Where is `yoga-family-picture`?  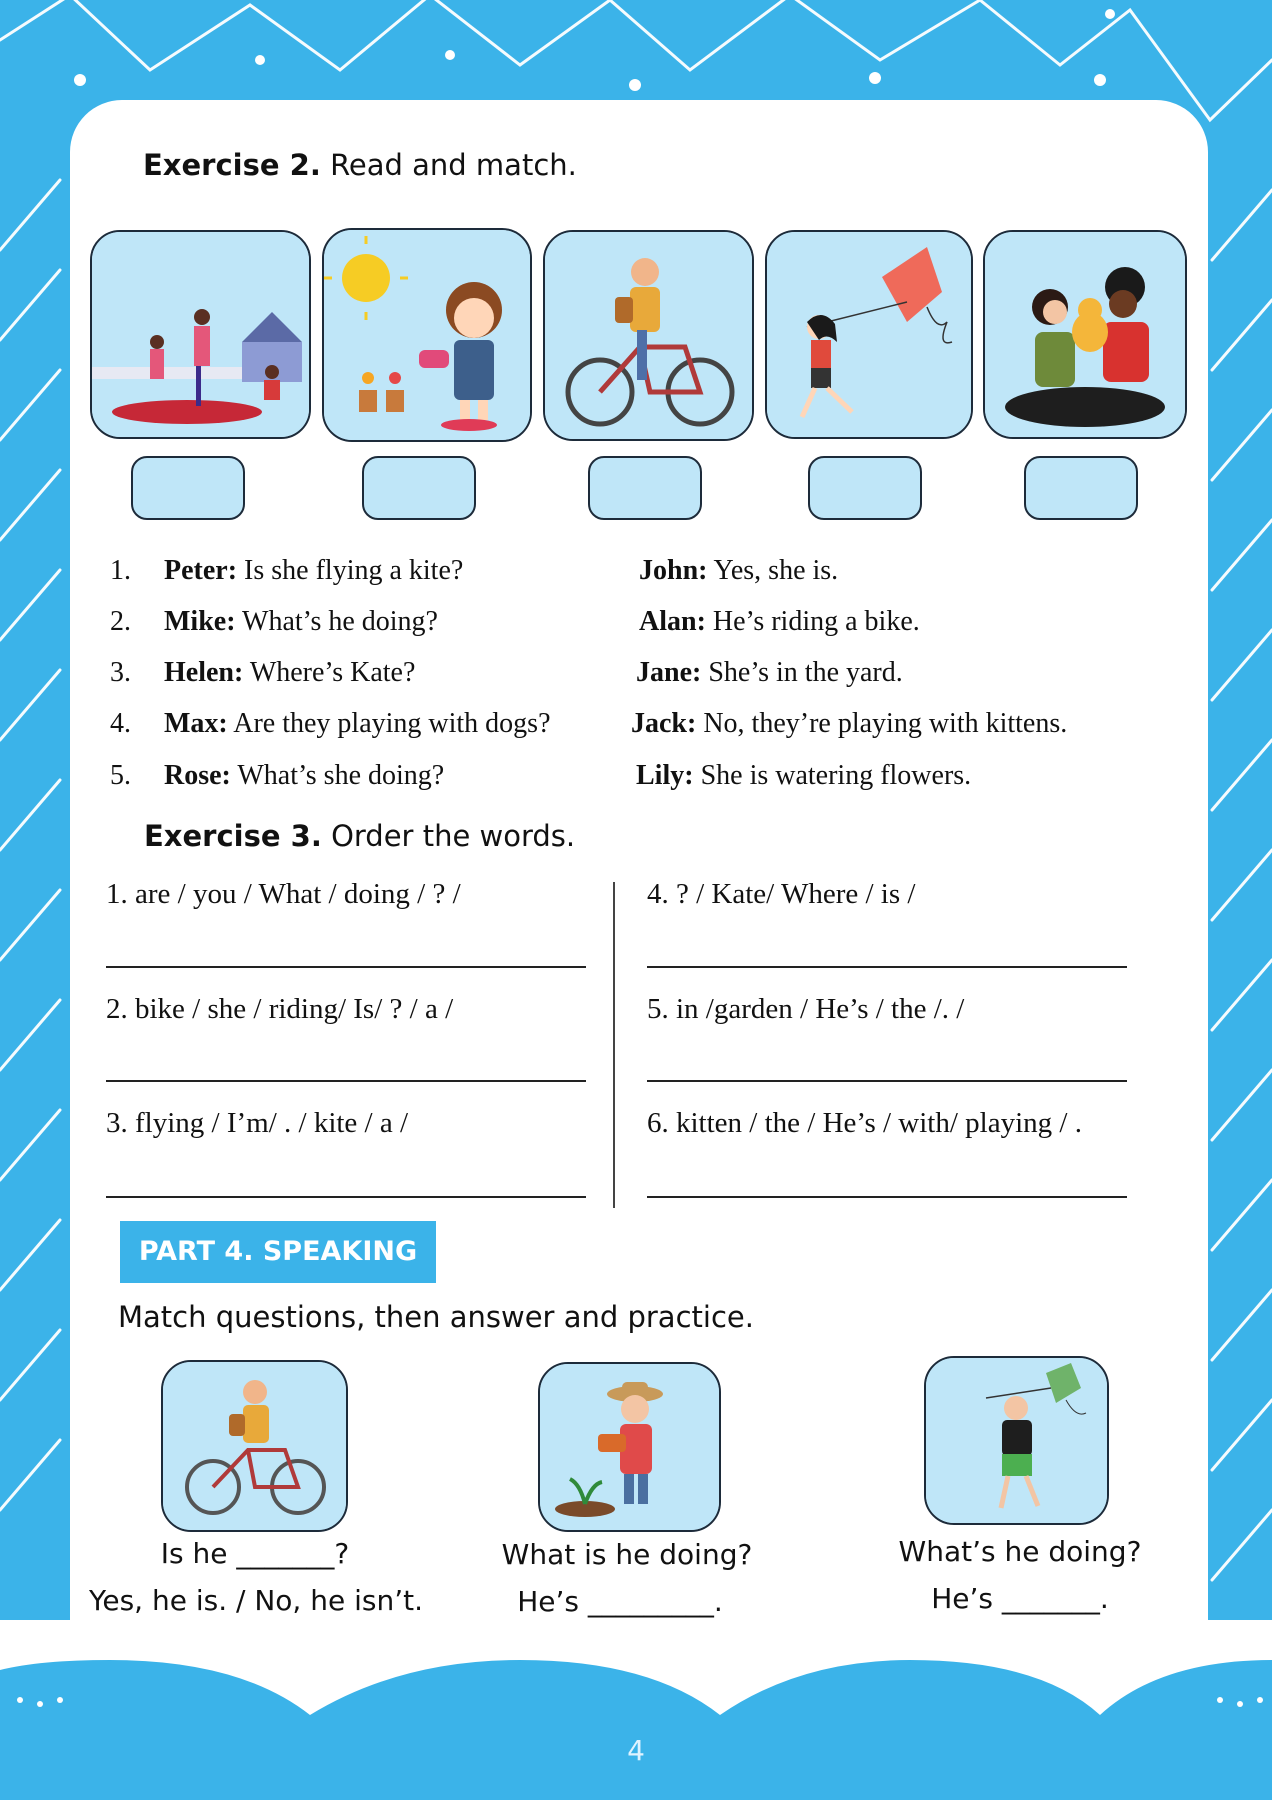
yoga-family-picture is located at coordinates (200, 334).